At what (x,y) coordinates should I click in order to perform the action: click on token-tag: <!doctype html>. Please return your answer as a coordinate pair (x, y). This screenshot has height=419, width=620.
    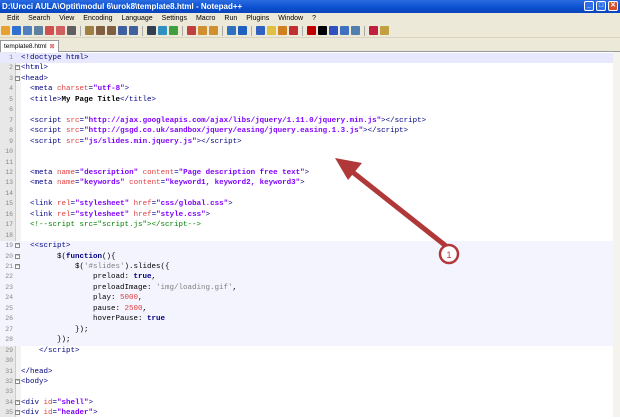
    Looking at the image, I should click on (55, 58).